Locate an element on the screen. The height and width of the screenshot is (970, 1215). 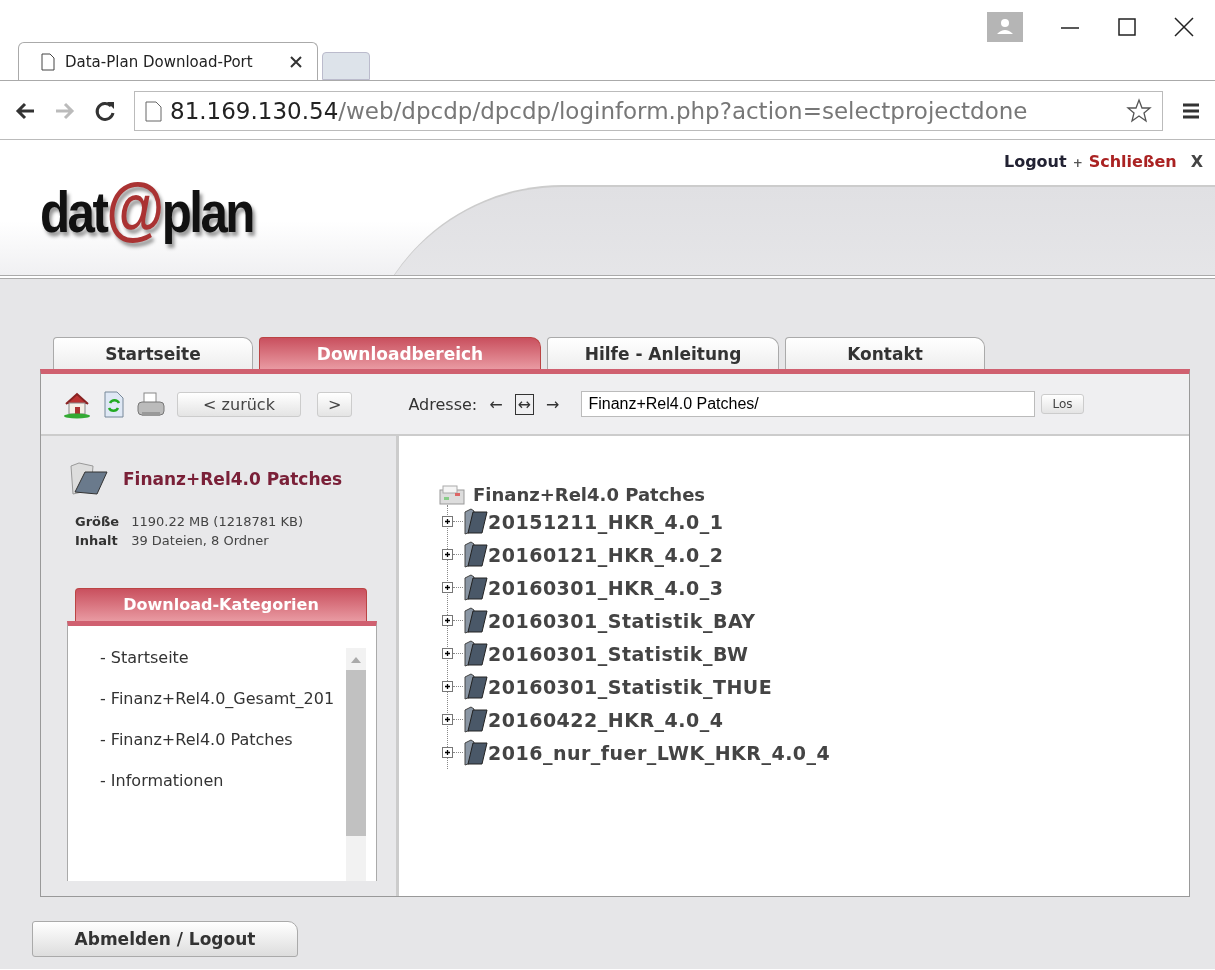
logout-link: Logout is located at coordinates (1035, 161).